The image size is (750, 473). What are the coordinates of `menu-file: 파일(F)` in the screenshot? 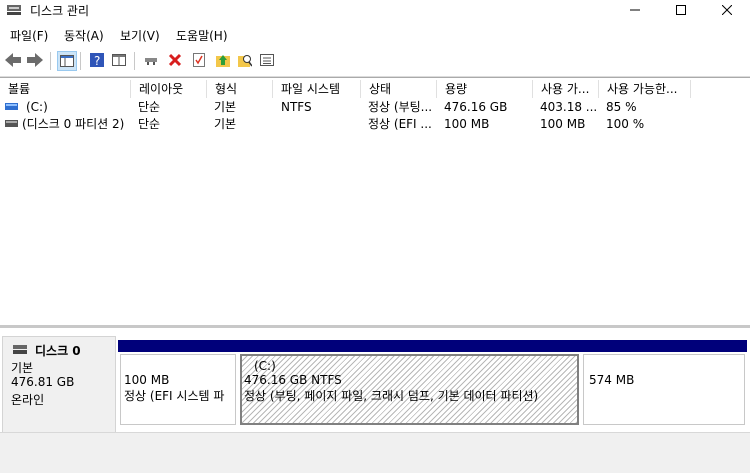 It's located at (29, 35).